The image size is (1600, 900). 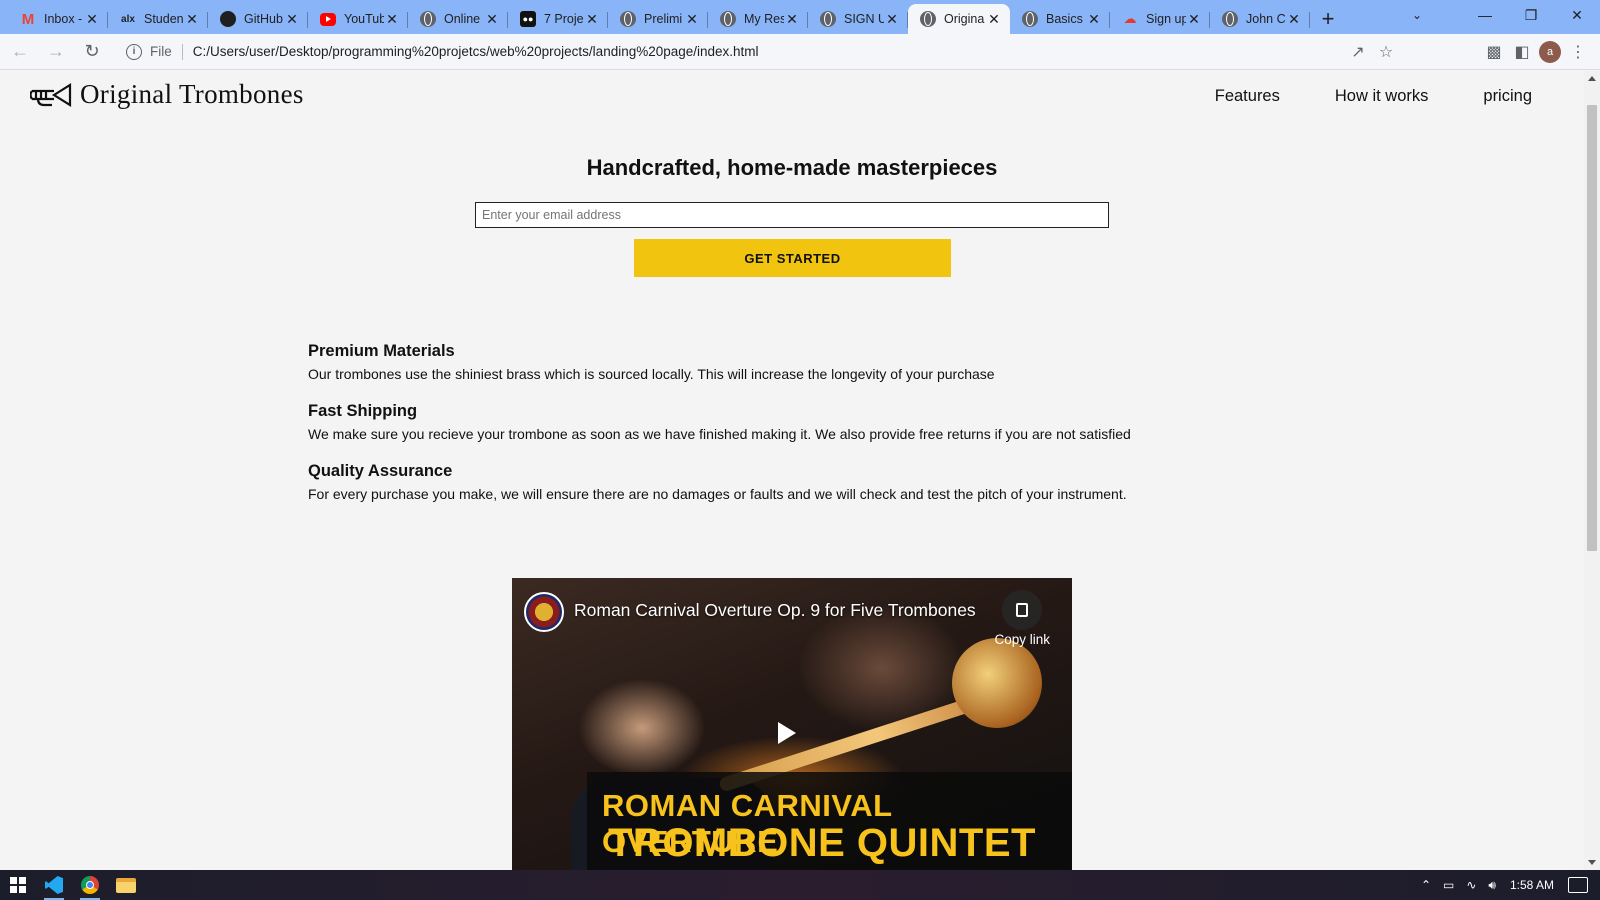 What do you see at coordinates (1426, 885) in the screenshot?
I see `show-hidden-icons-chevron-icon: ⌃` at bounding box center [1426, 885].